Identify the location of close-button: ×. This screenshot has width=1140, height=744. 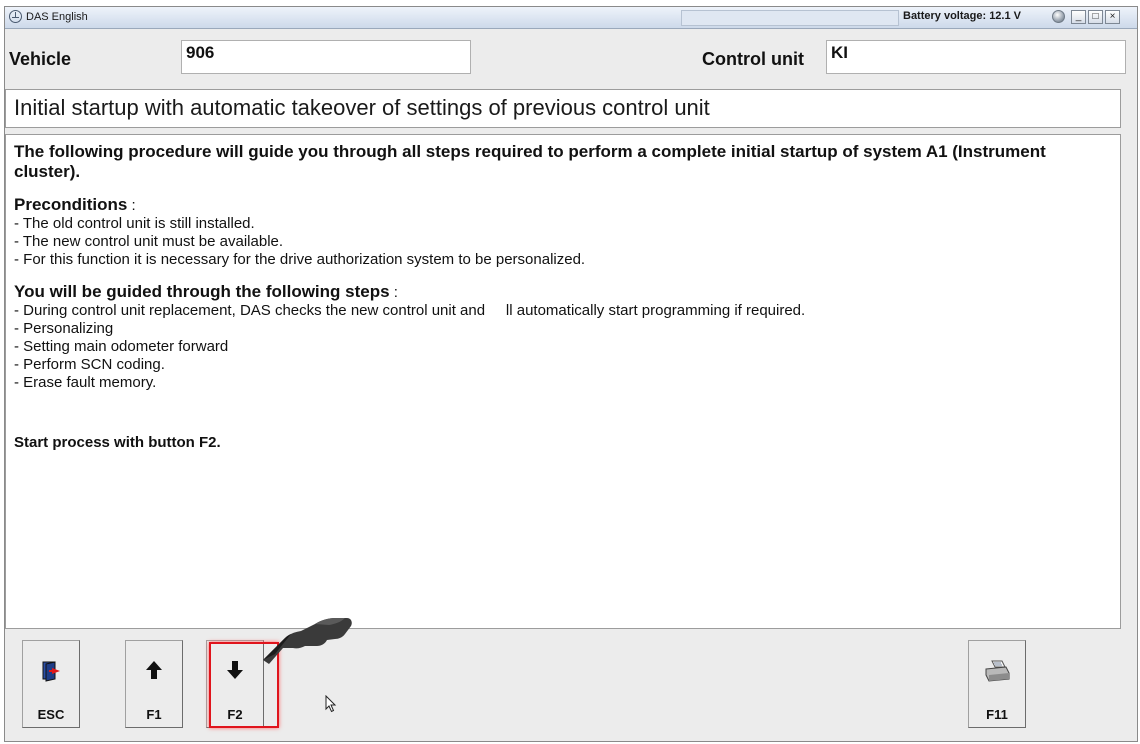
(1112, 17).